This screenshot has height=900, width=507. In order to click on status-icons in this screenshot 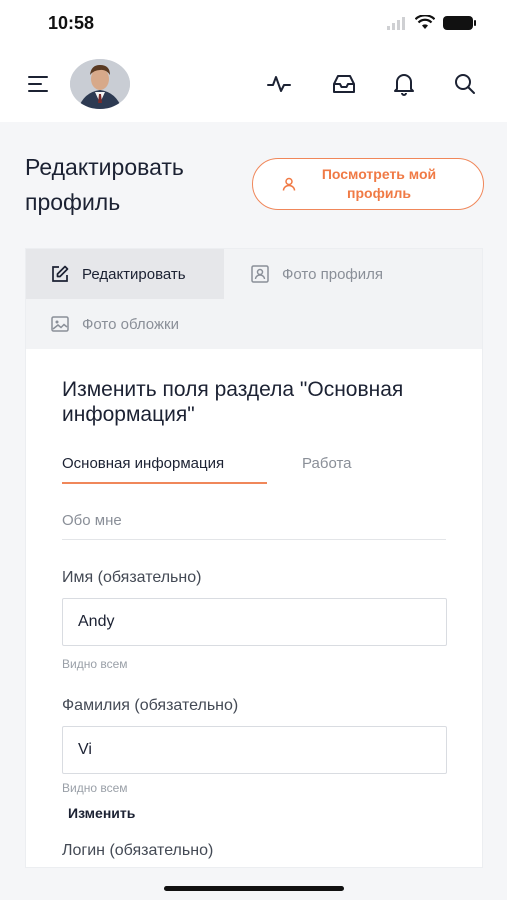, I will do `click(431, 22)`.